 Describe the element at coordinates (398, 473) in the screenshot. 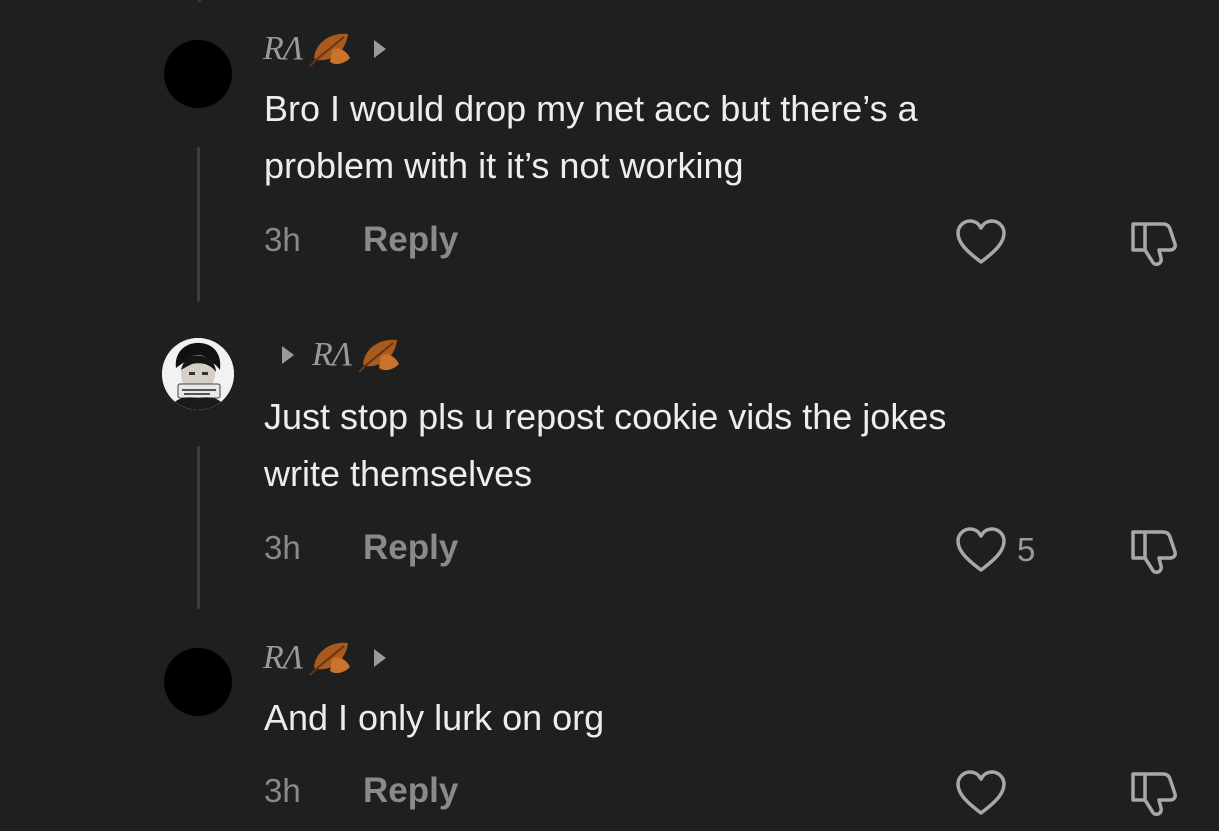

I see `comment-text-line: write themselves` at that location.